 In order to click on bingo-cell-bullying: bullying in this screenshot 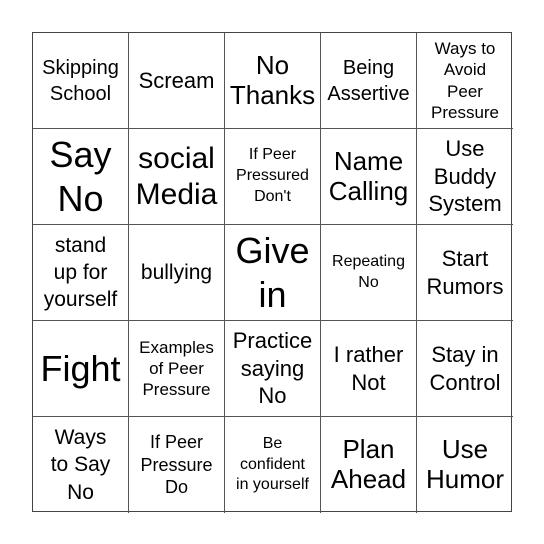, I will do `click(177, 273)`.